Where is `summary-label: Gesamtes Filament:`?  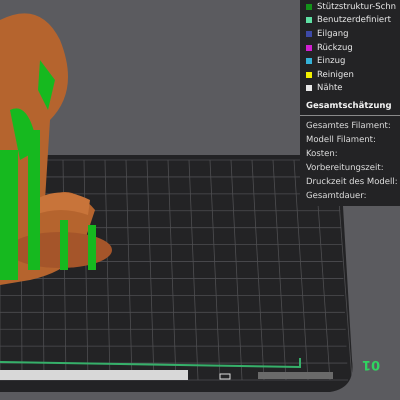
summary-label: Gesamtes Filament: is located at coordinates (349, 127).